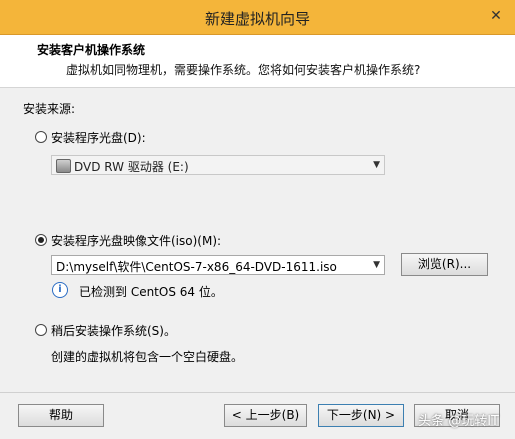  Describe the element at coordinates (113, 330) in the screenshot. I see `install-later-label: 稍后安装操作系统(S)。` at that location.